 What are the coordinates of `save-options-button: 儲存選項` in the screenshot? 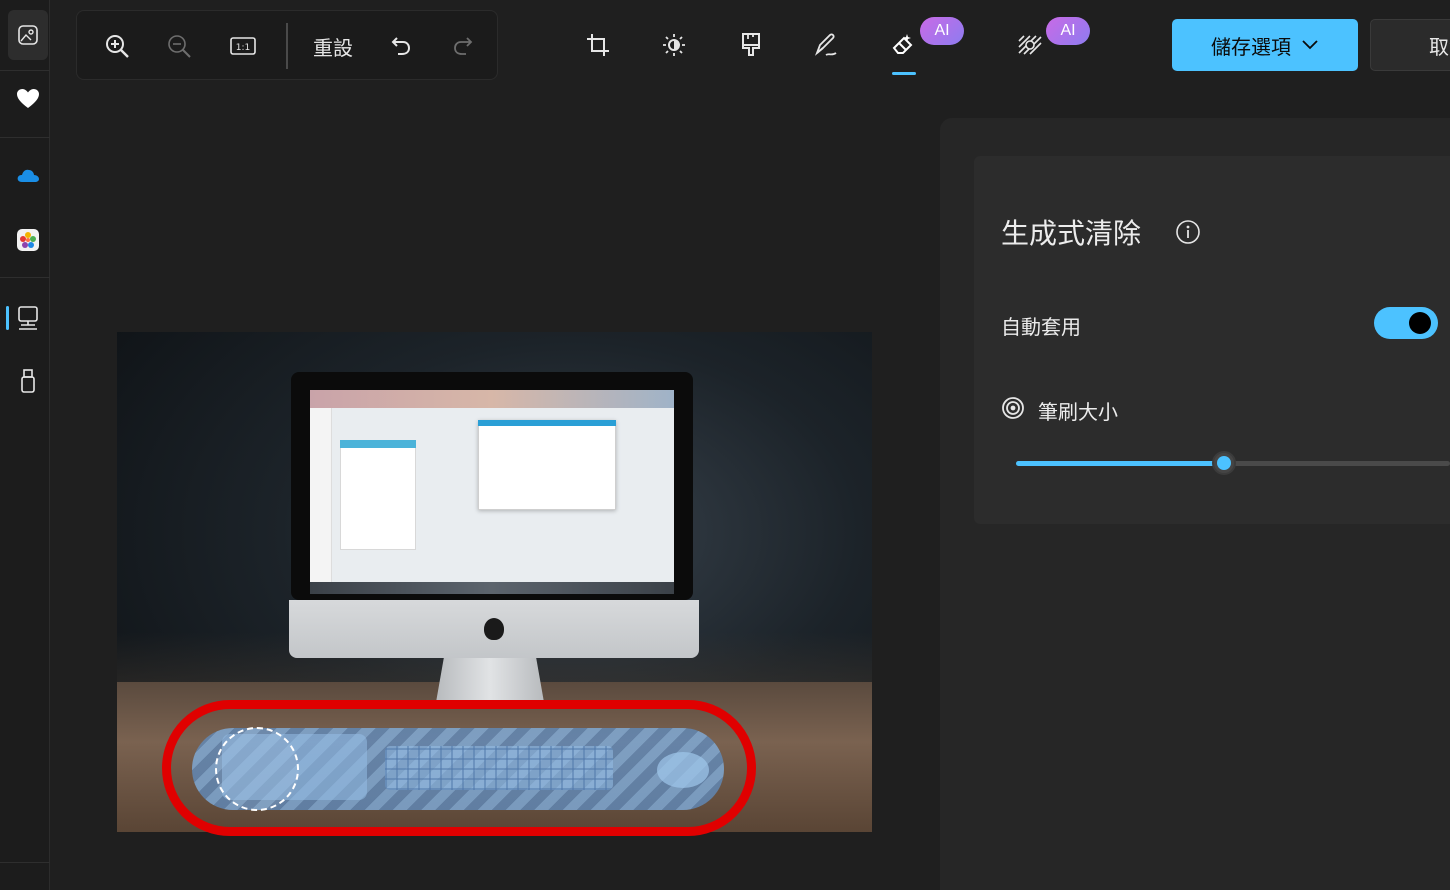 It's located at (1265, 45).